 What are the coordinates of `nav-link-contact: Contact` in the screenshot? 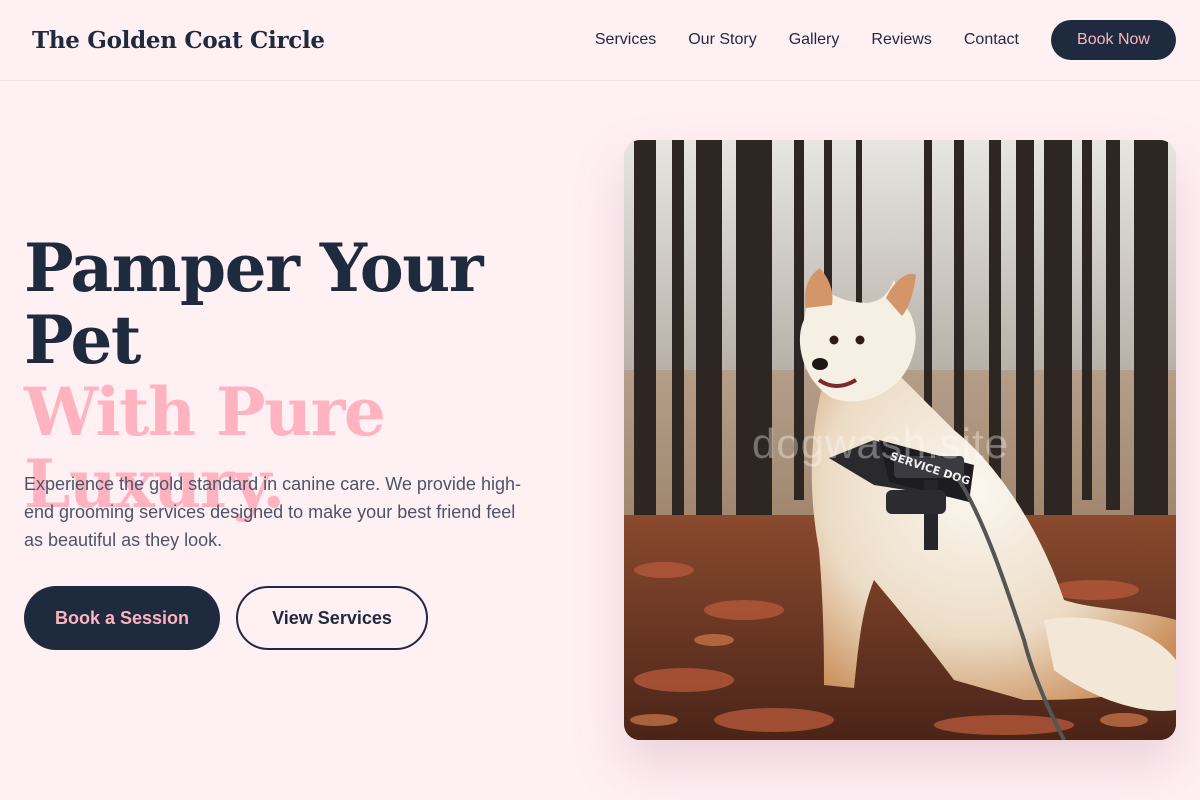 It's located at (991, 40).